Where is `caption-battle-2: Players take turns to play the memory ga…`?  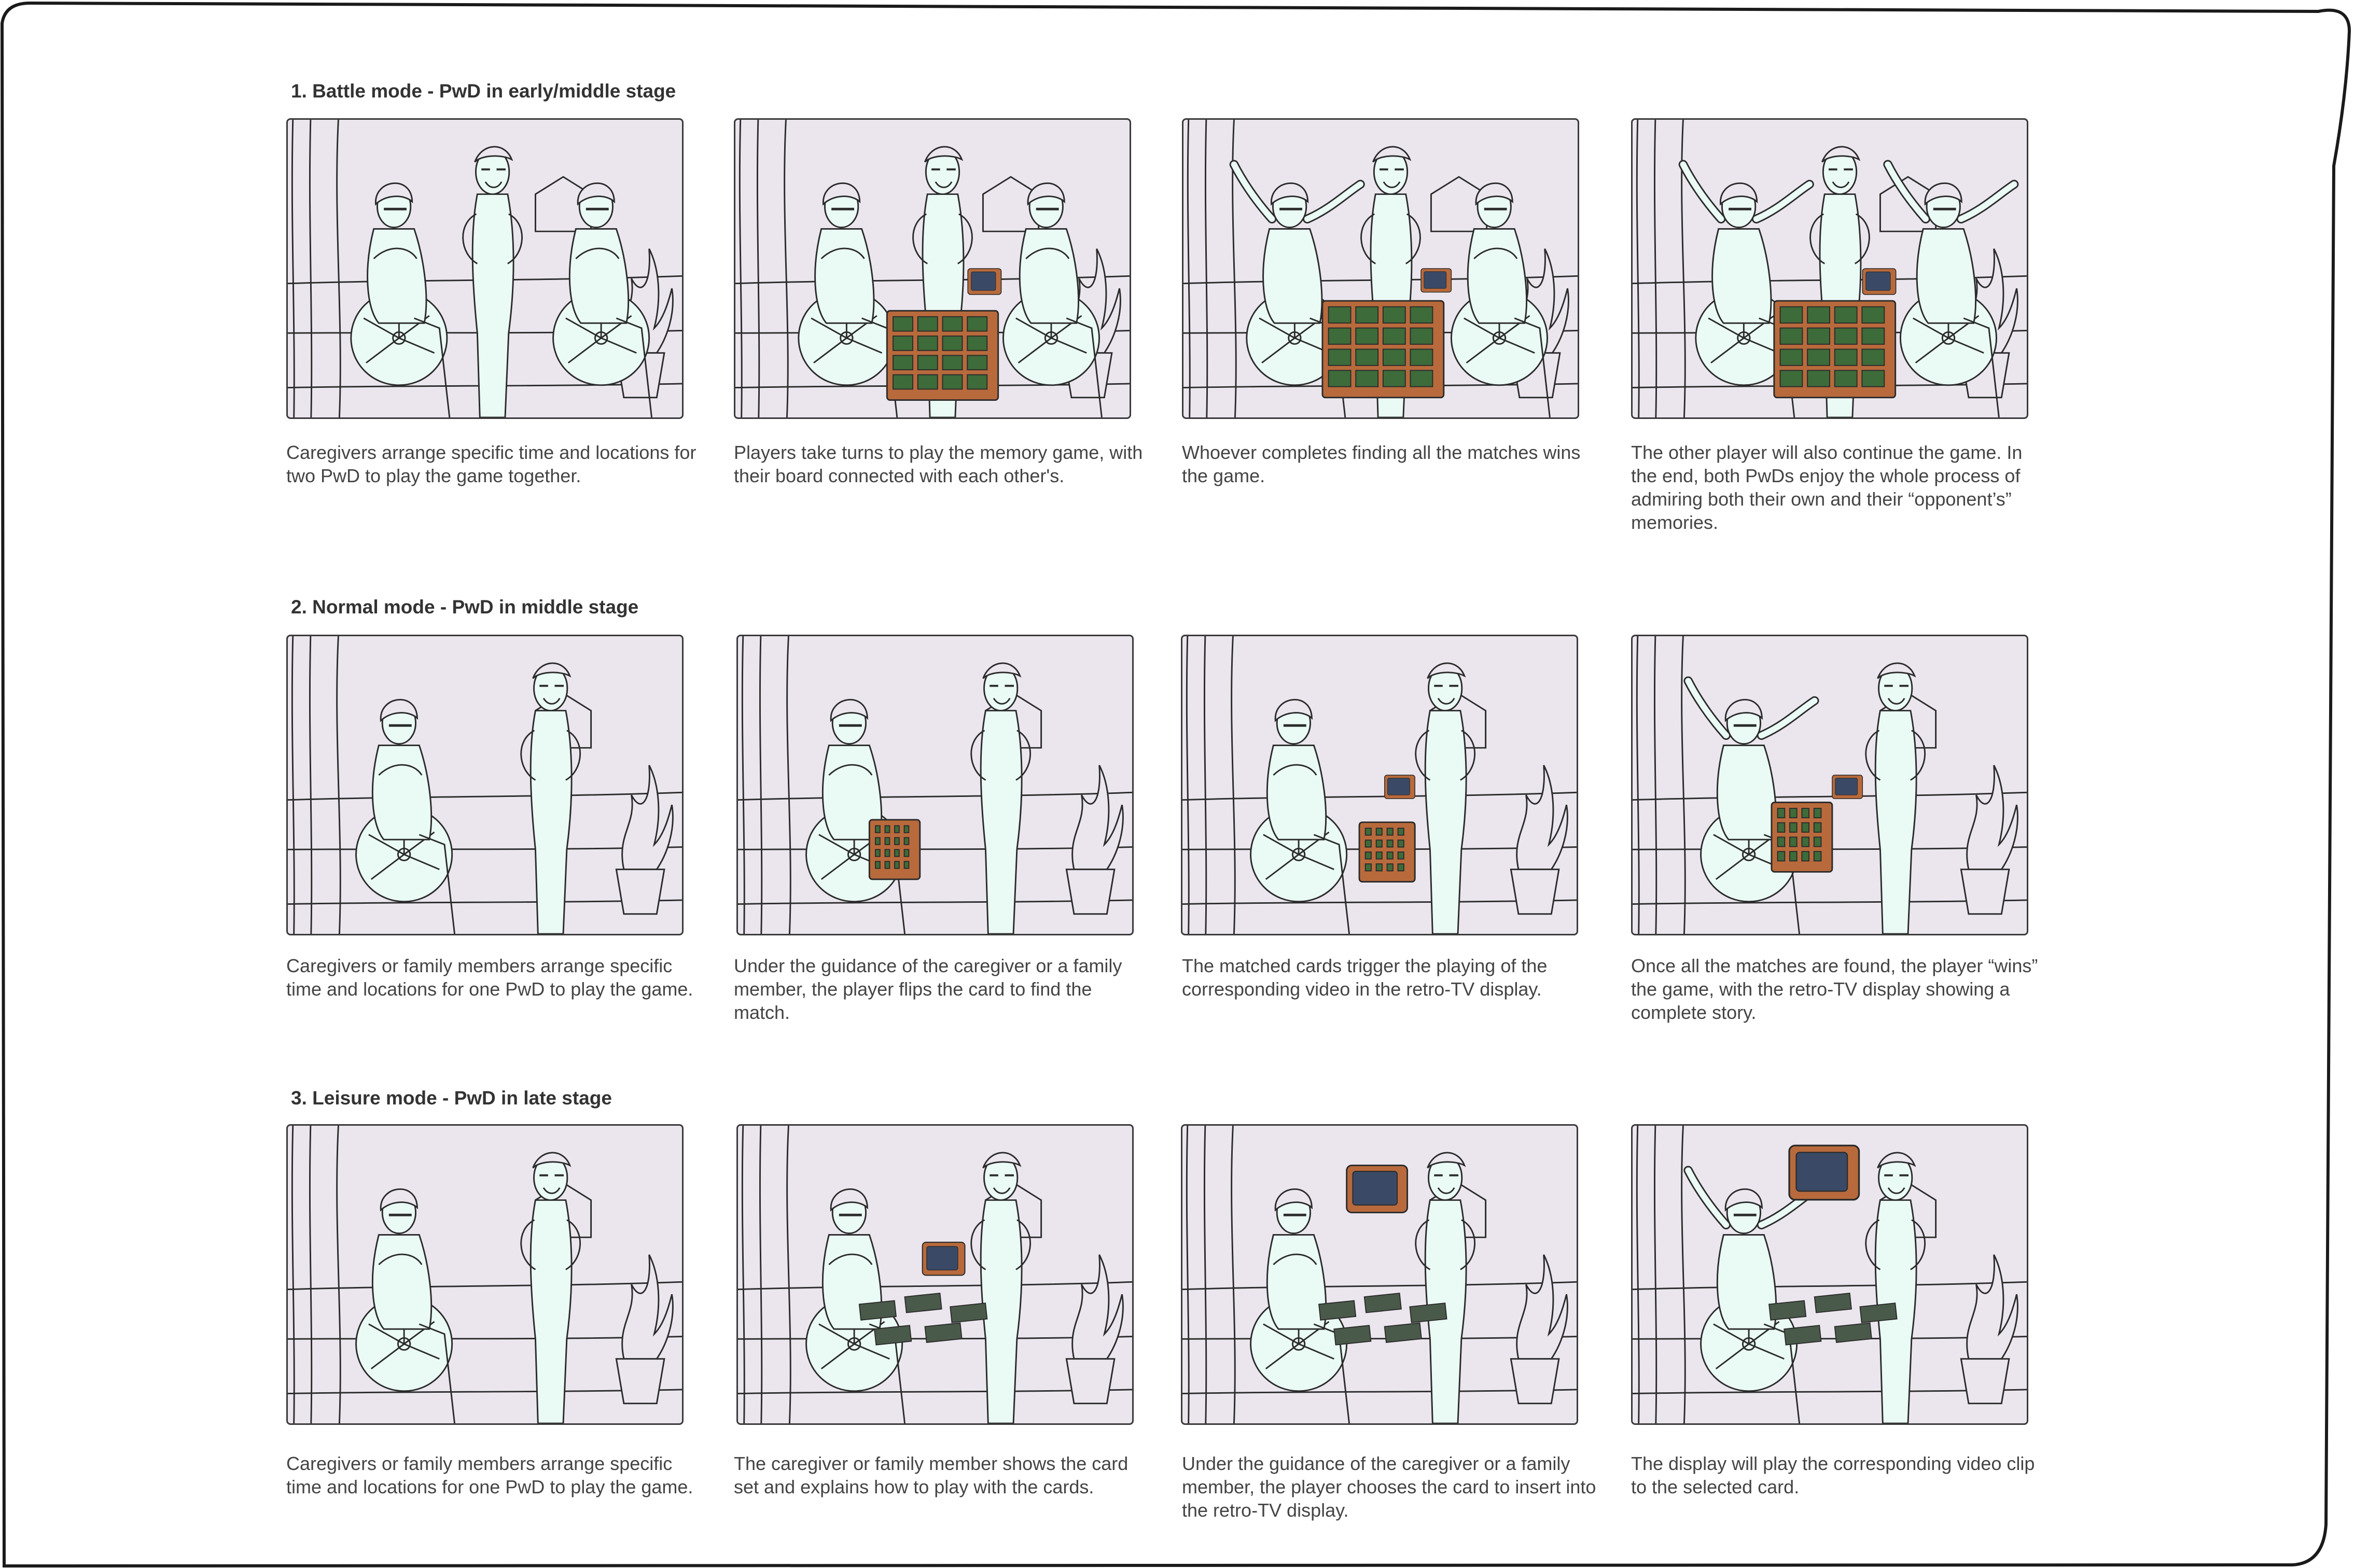 caption-battle-2: Players take turns to play the memory ga… is located at coordinates (938, 464).